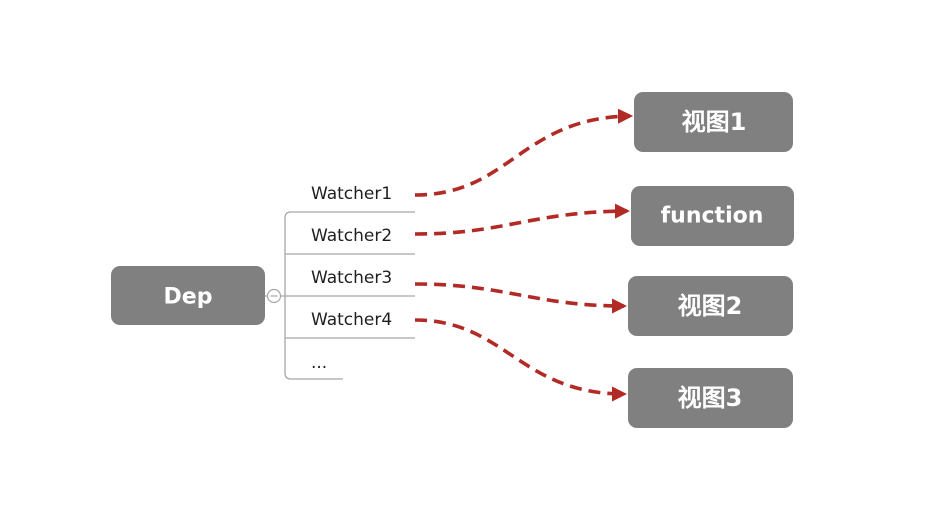  I want to click on arrow-watcher2-function, so click(522, 219).